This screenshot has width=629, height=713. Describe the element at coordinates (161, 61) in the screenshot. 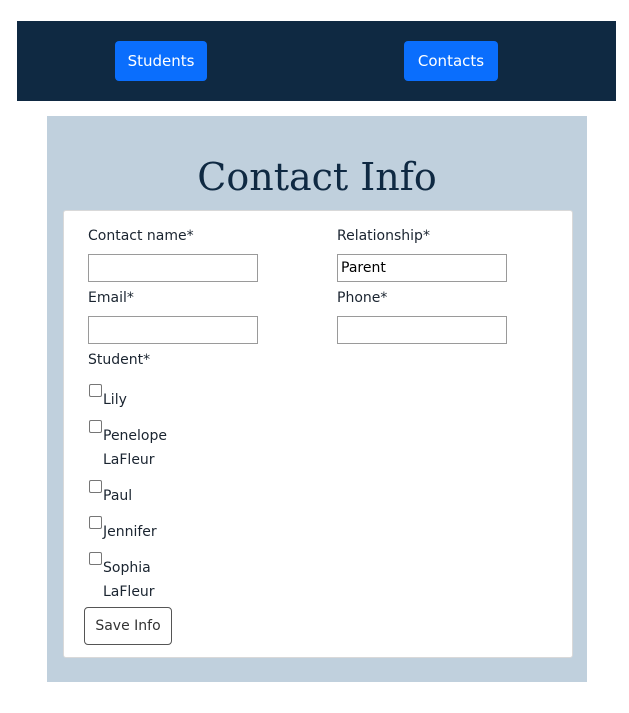

I see `students-nav-button: Students` at that location.